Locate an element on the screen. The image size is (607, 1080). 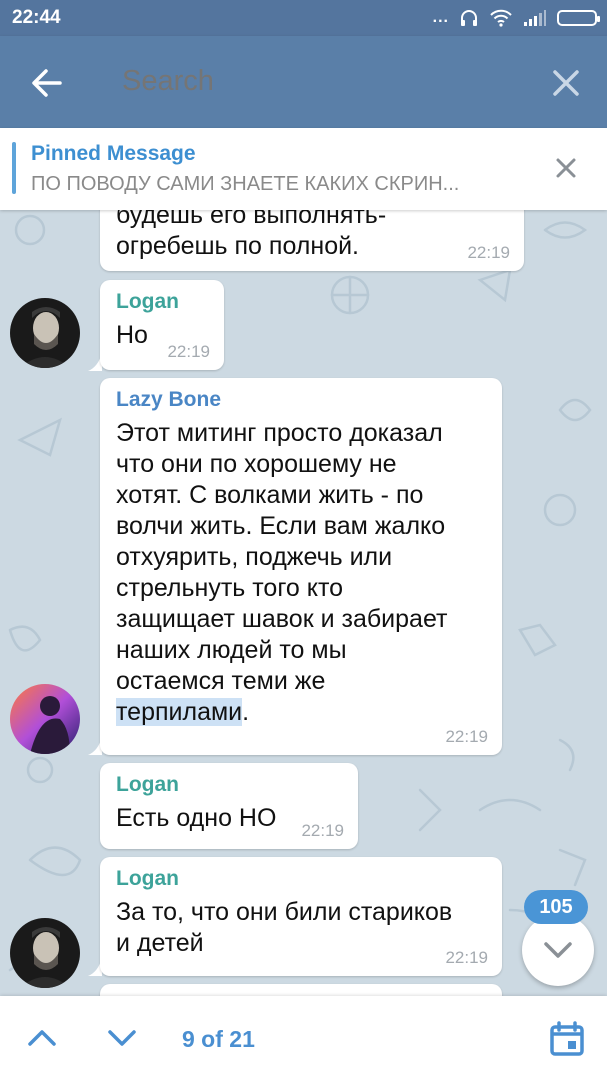
message-punctuation: . is located at coordinates (246, 712).